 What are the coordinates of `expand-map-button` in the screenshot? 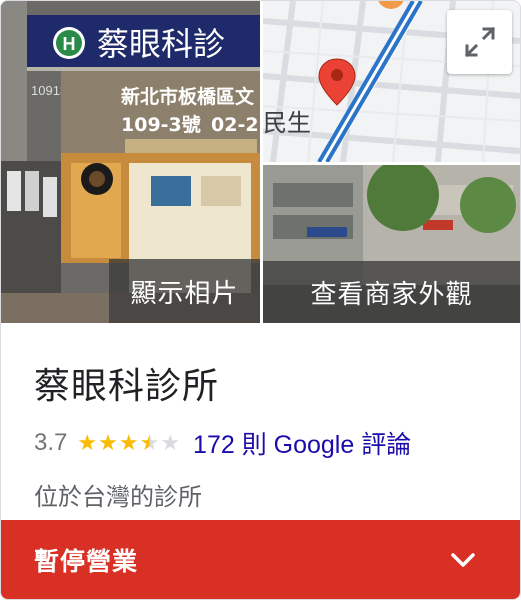 It's located at (479, 42).